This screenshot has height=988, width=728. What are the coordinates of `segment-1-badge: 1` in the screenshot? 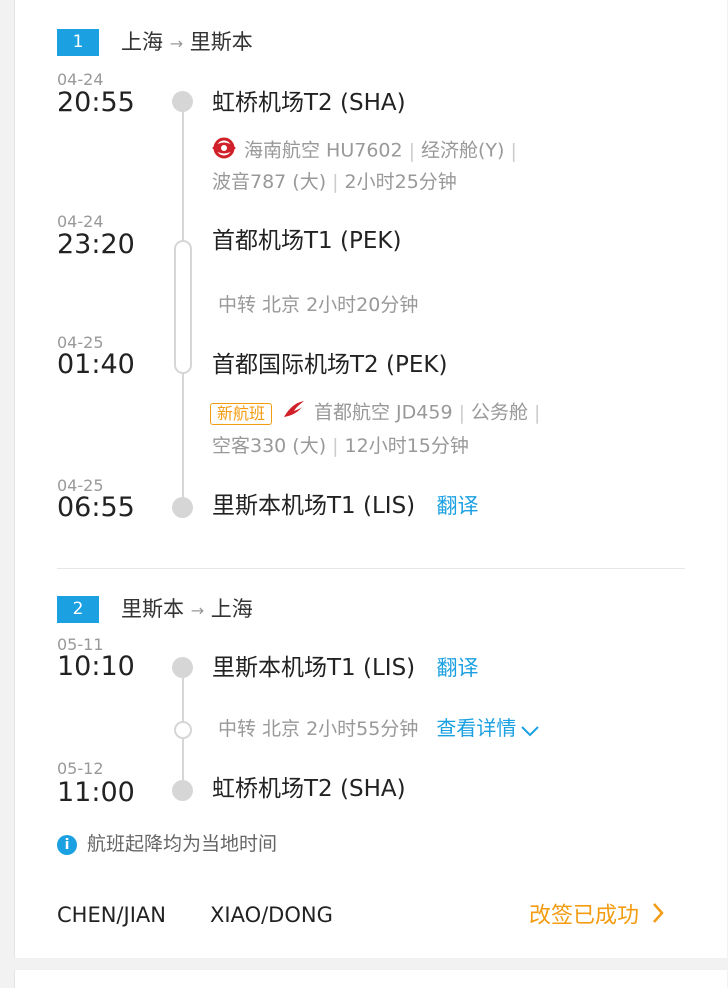 It's located at (78, 42).